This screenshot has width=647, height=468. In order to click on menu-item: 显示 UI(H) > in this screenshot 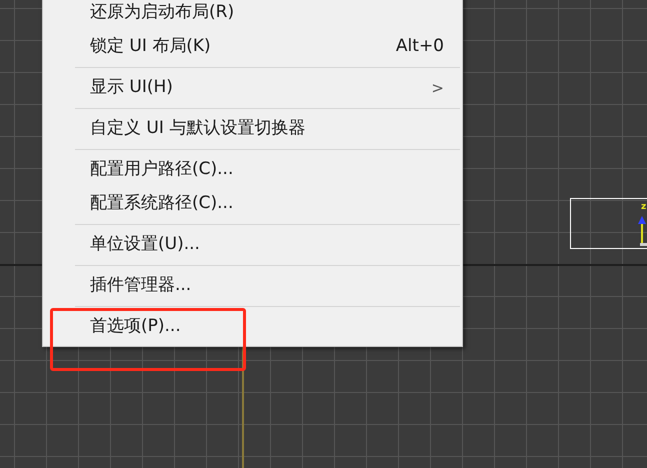, I will do `click(252, 88)`.